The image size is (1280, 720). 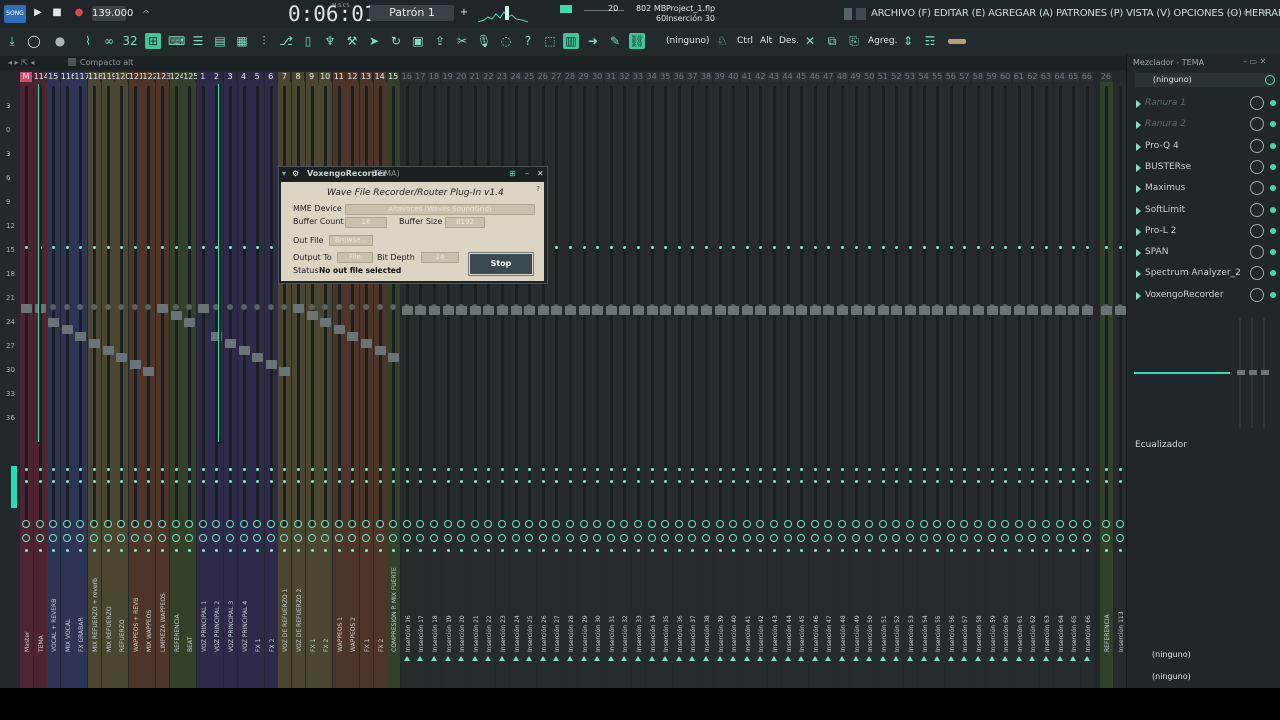 I want to click on mixer-strip: Inserción 43, so click(x=774, y=385).